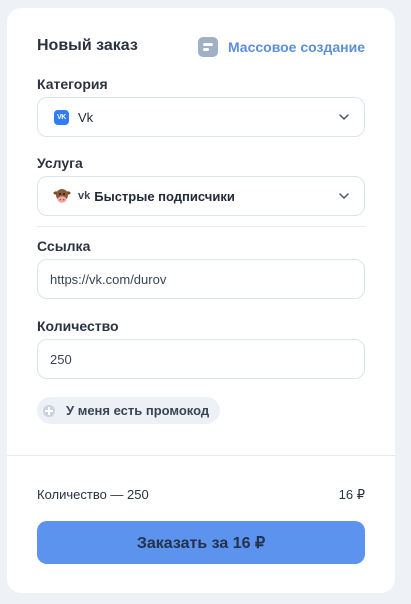  Describe the element at coordinates (49, 410) in the screenshot. I see `plus-circle-icon` at that location.